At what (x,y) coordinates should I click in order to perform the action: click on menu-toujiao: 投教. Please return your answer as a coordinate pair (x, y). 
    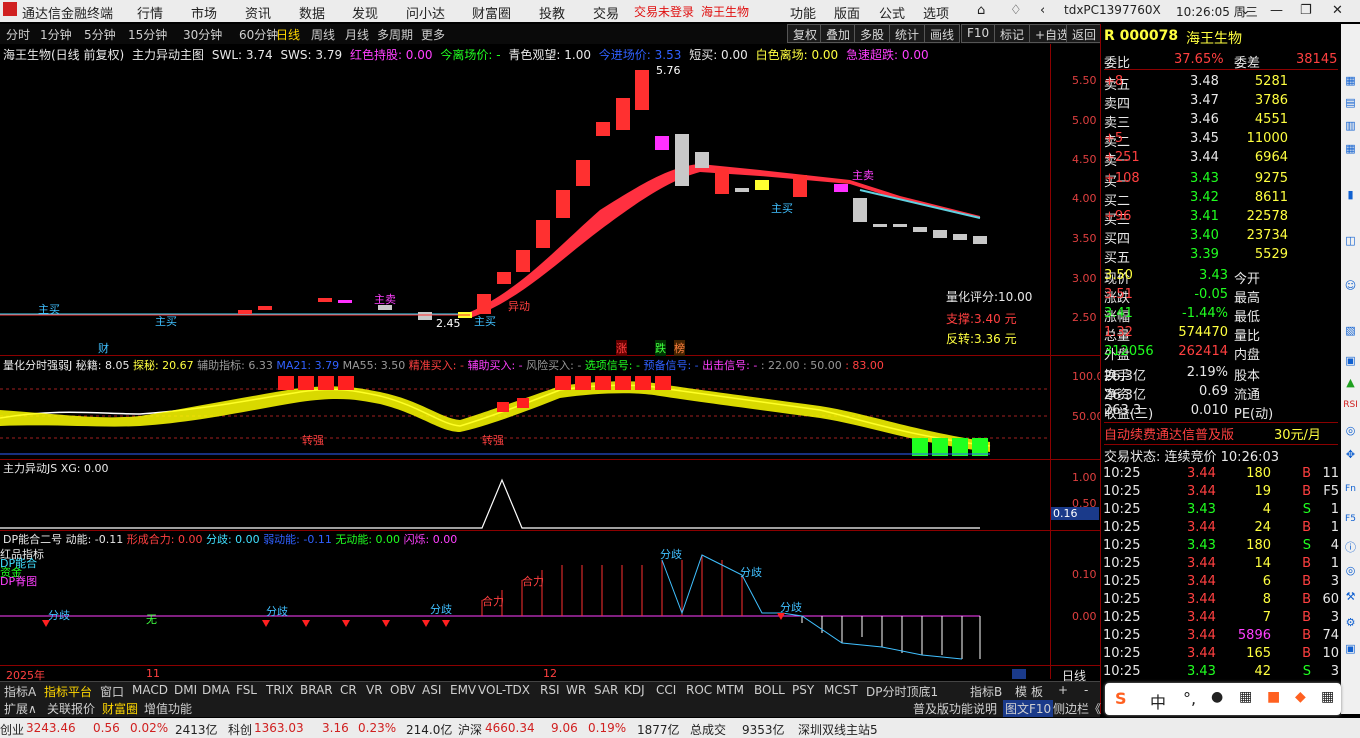
    Looking at the image, I should click on (552, 12).